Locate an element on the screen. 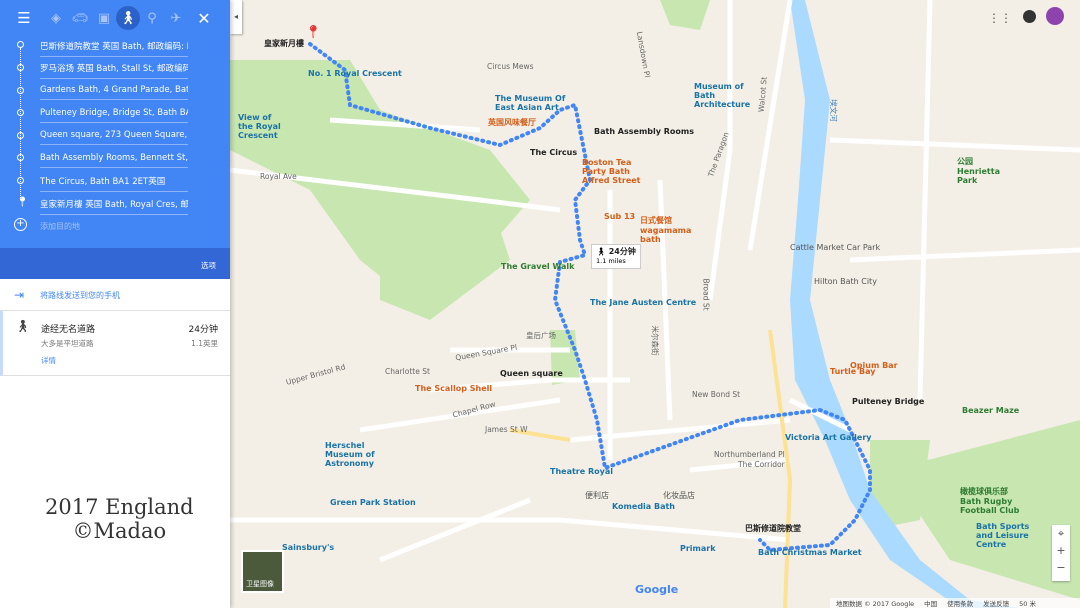 The image size is (1080, 608). road-label: Broad St is located at coordinates (706, 294).